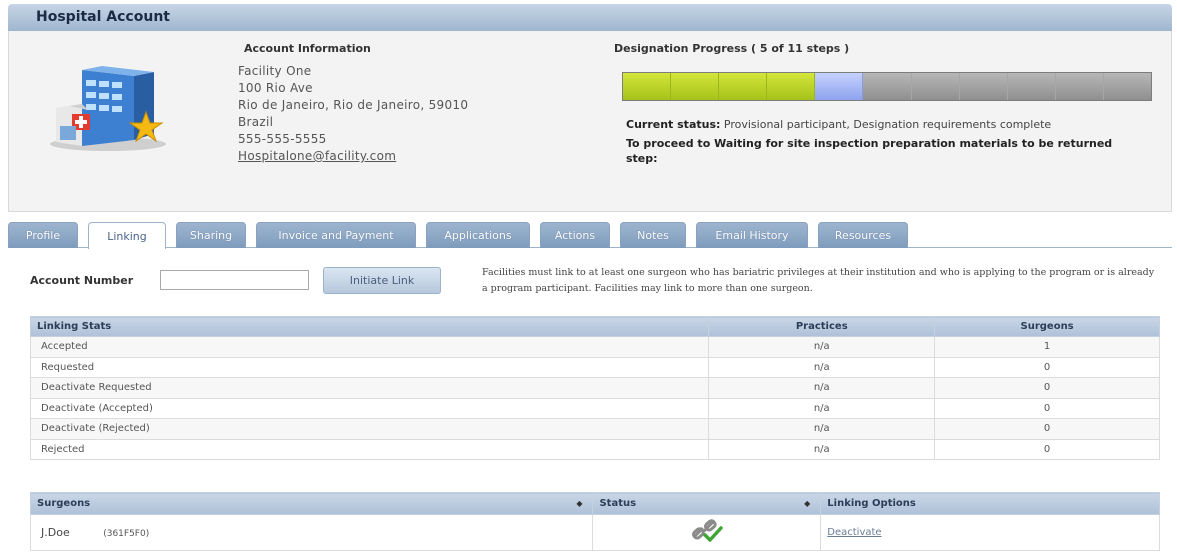  Describe the element at coordinates (311, 532) in the screenshot. I see `surgeon-cell: J.Doe (361F5F0)` at that location.